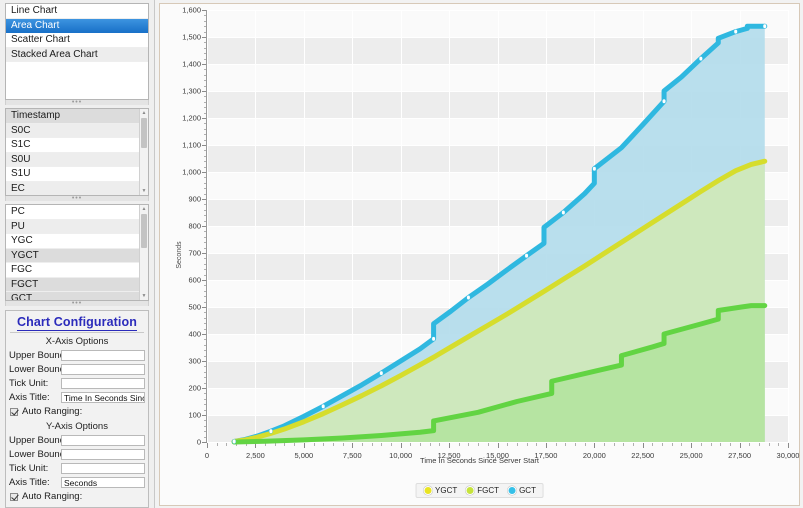 This screenshot has height=508, width=803. Describe the element at coordinates (103, 369) in the screenshot. I see `x-lower-bound-input` at that location.